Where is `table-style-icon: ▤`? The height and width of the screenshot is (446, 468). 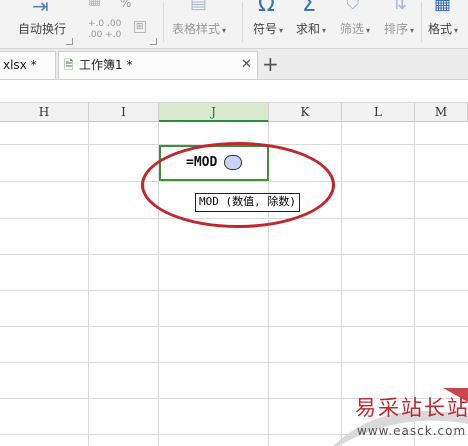
table-style-icon: ▤ is located at coordinates (199, 6).